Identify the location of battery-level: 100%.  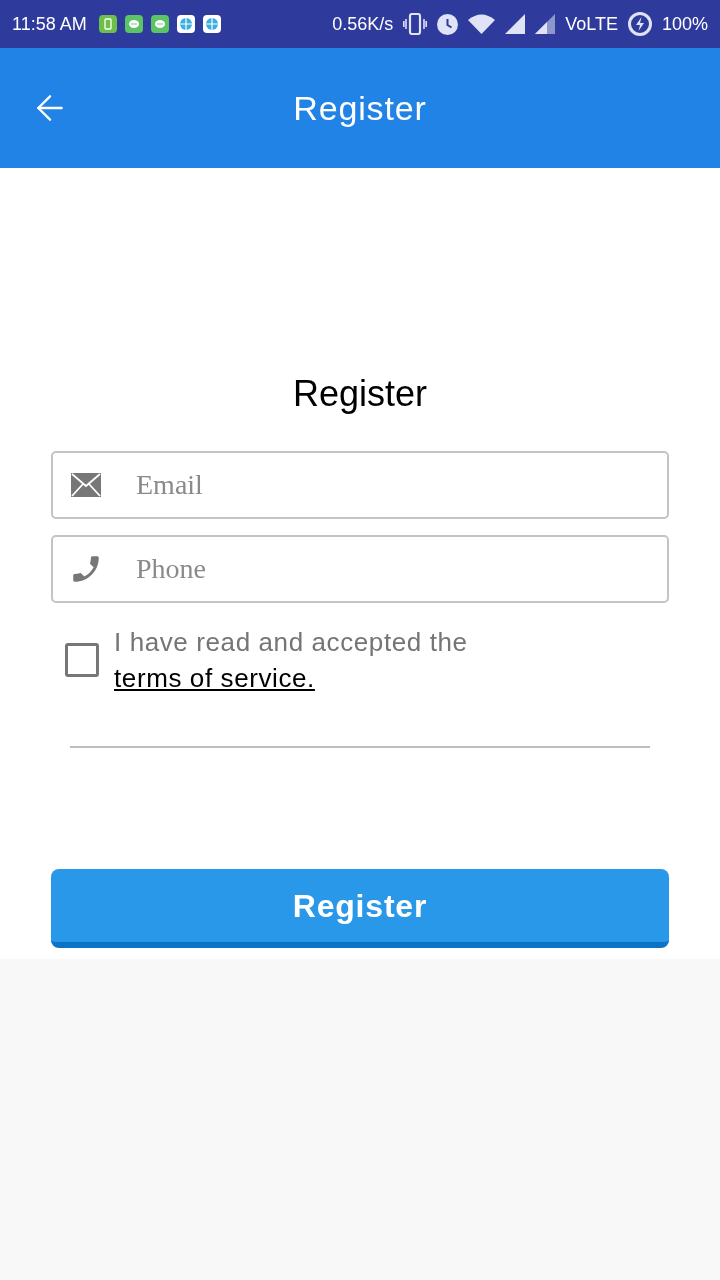
(684, 24).